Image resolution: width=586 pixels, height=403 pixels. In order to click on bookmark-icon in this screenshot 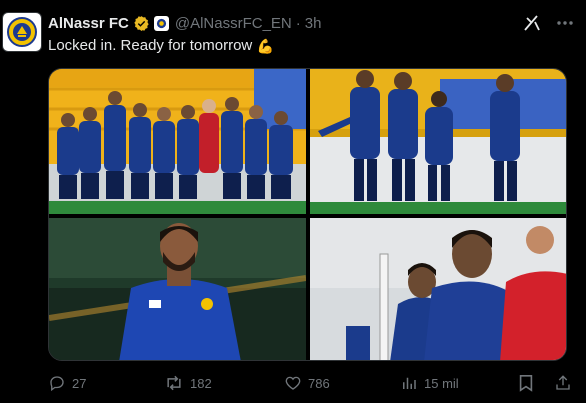, I will do `click(526, 383)`.